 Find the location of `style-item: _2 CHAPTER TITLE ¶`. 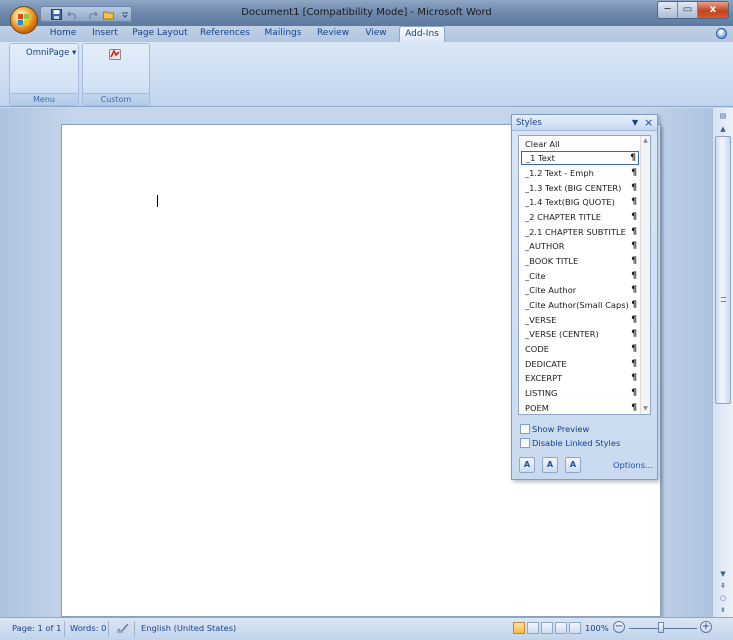

style-item: _2 CHAPTER TITLE ¶ is located at coordinates (580, 217).